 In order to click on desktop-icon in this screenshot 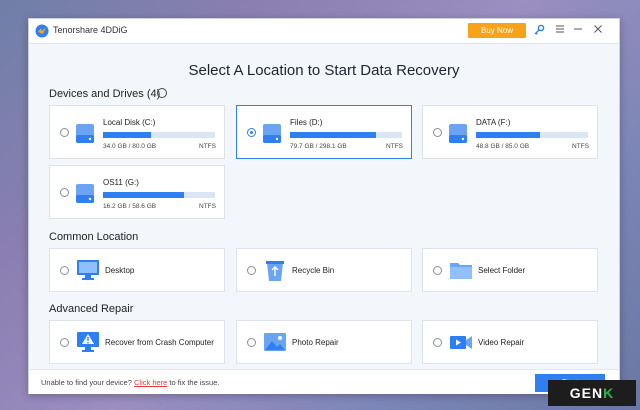, I will do `click(88, 270)`.